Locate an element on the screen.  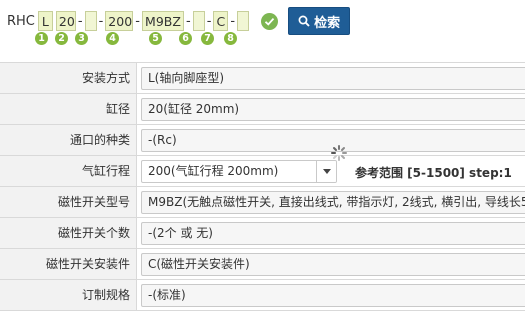
bore-select: 20(缸径 20mm) is located at coordinates (333, 109).